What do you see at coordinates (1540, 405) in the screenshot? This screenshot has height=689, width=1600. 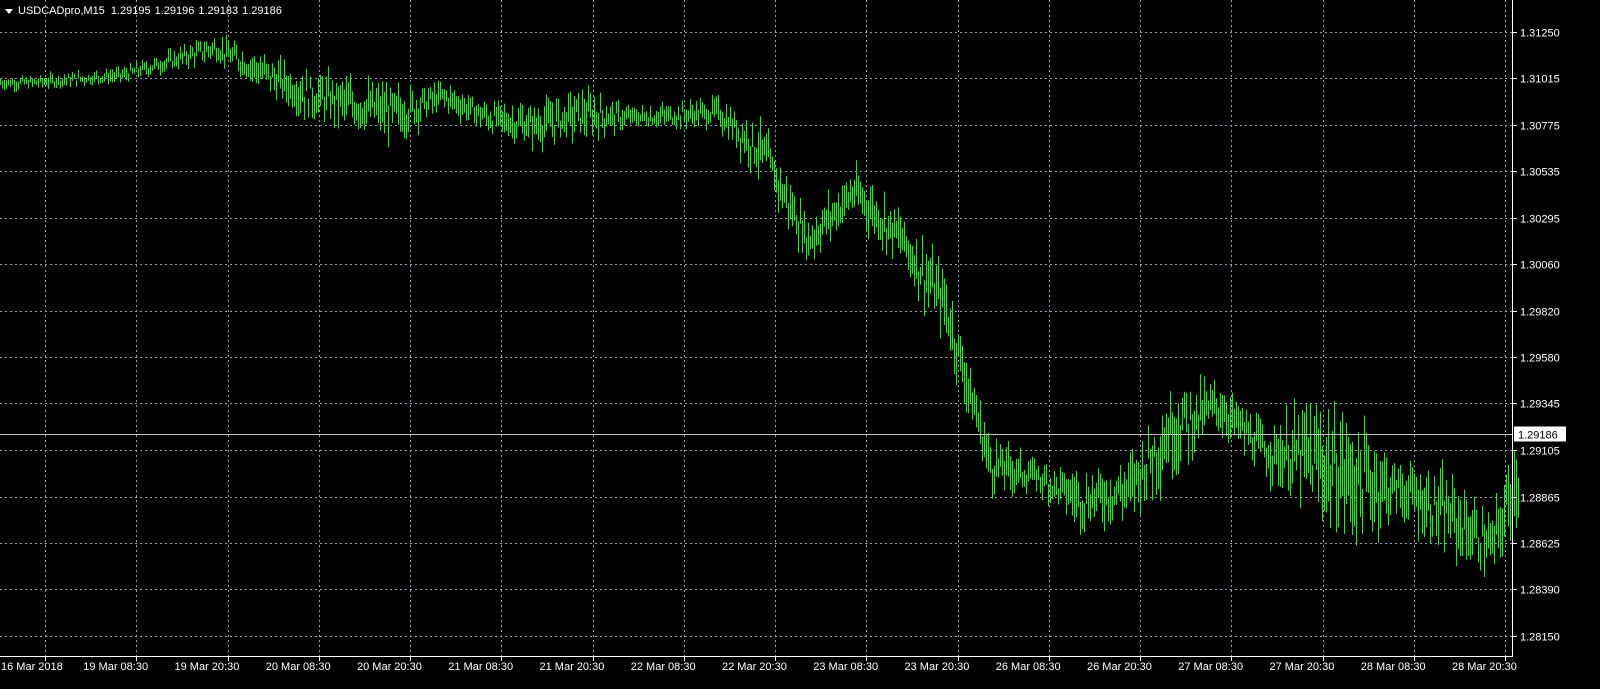 I see `price-tick-label: 1.29345` at bounding box center [1540, 405].